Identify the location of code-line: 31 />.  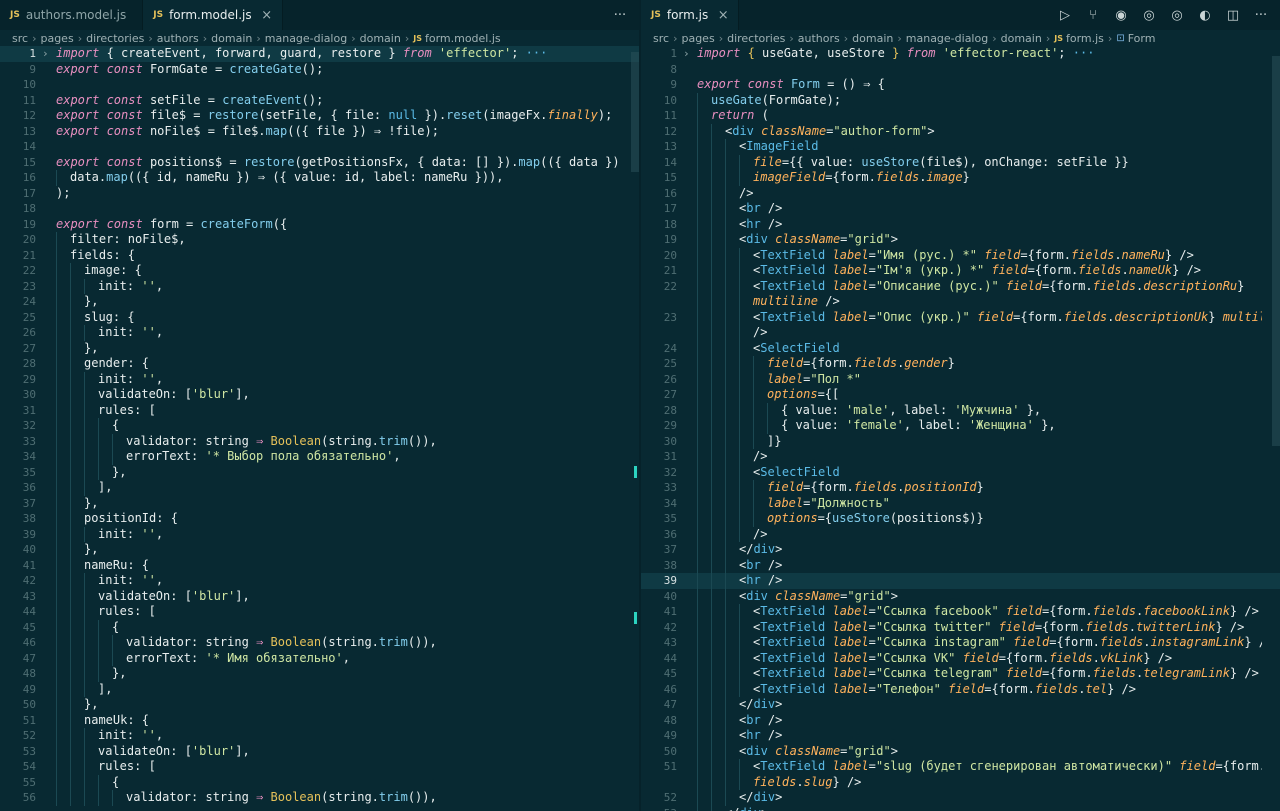
(960, 457).